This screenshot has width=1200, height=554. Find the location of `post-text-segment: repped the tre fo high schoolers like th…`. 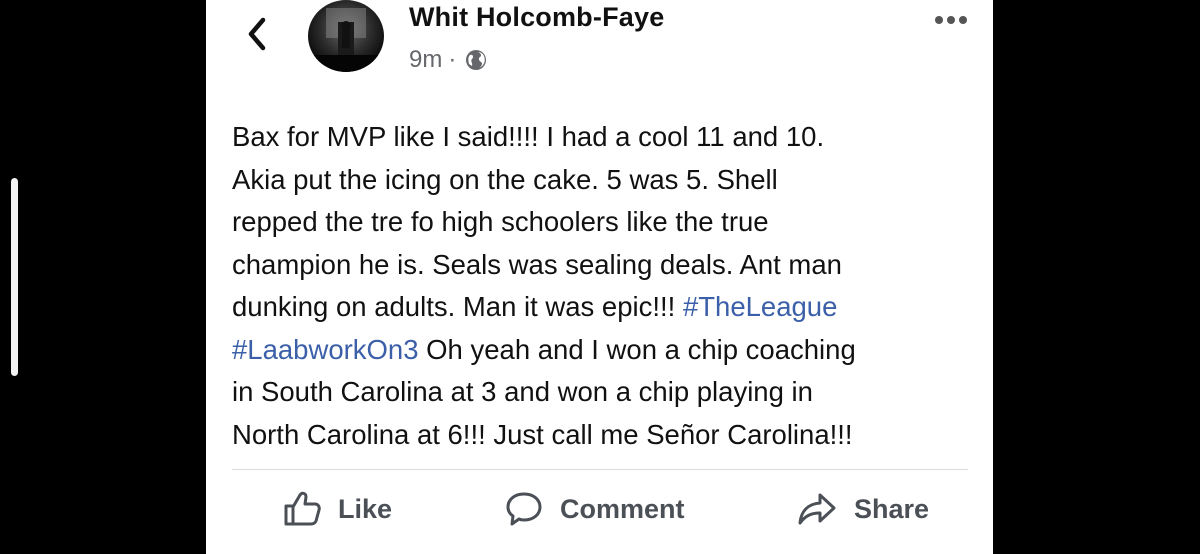

post-text-segment: repped the tre fo high schoolers like th… is located at coordinates (500, 221).